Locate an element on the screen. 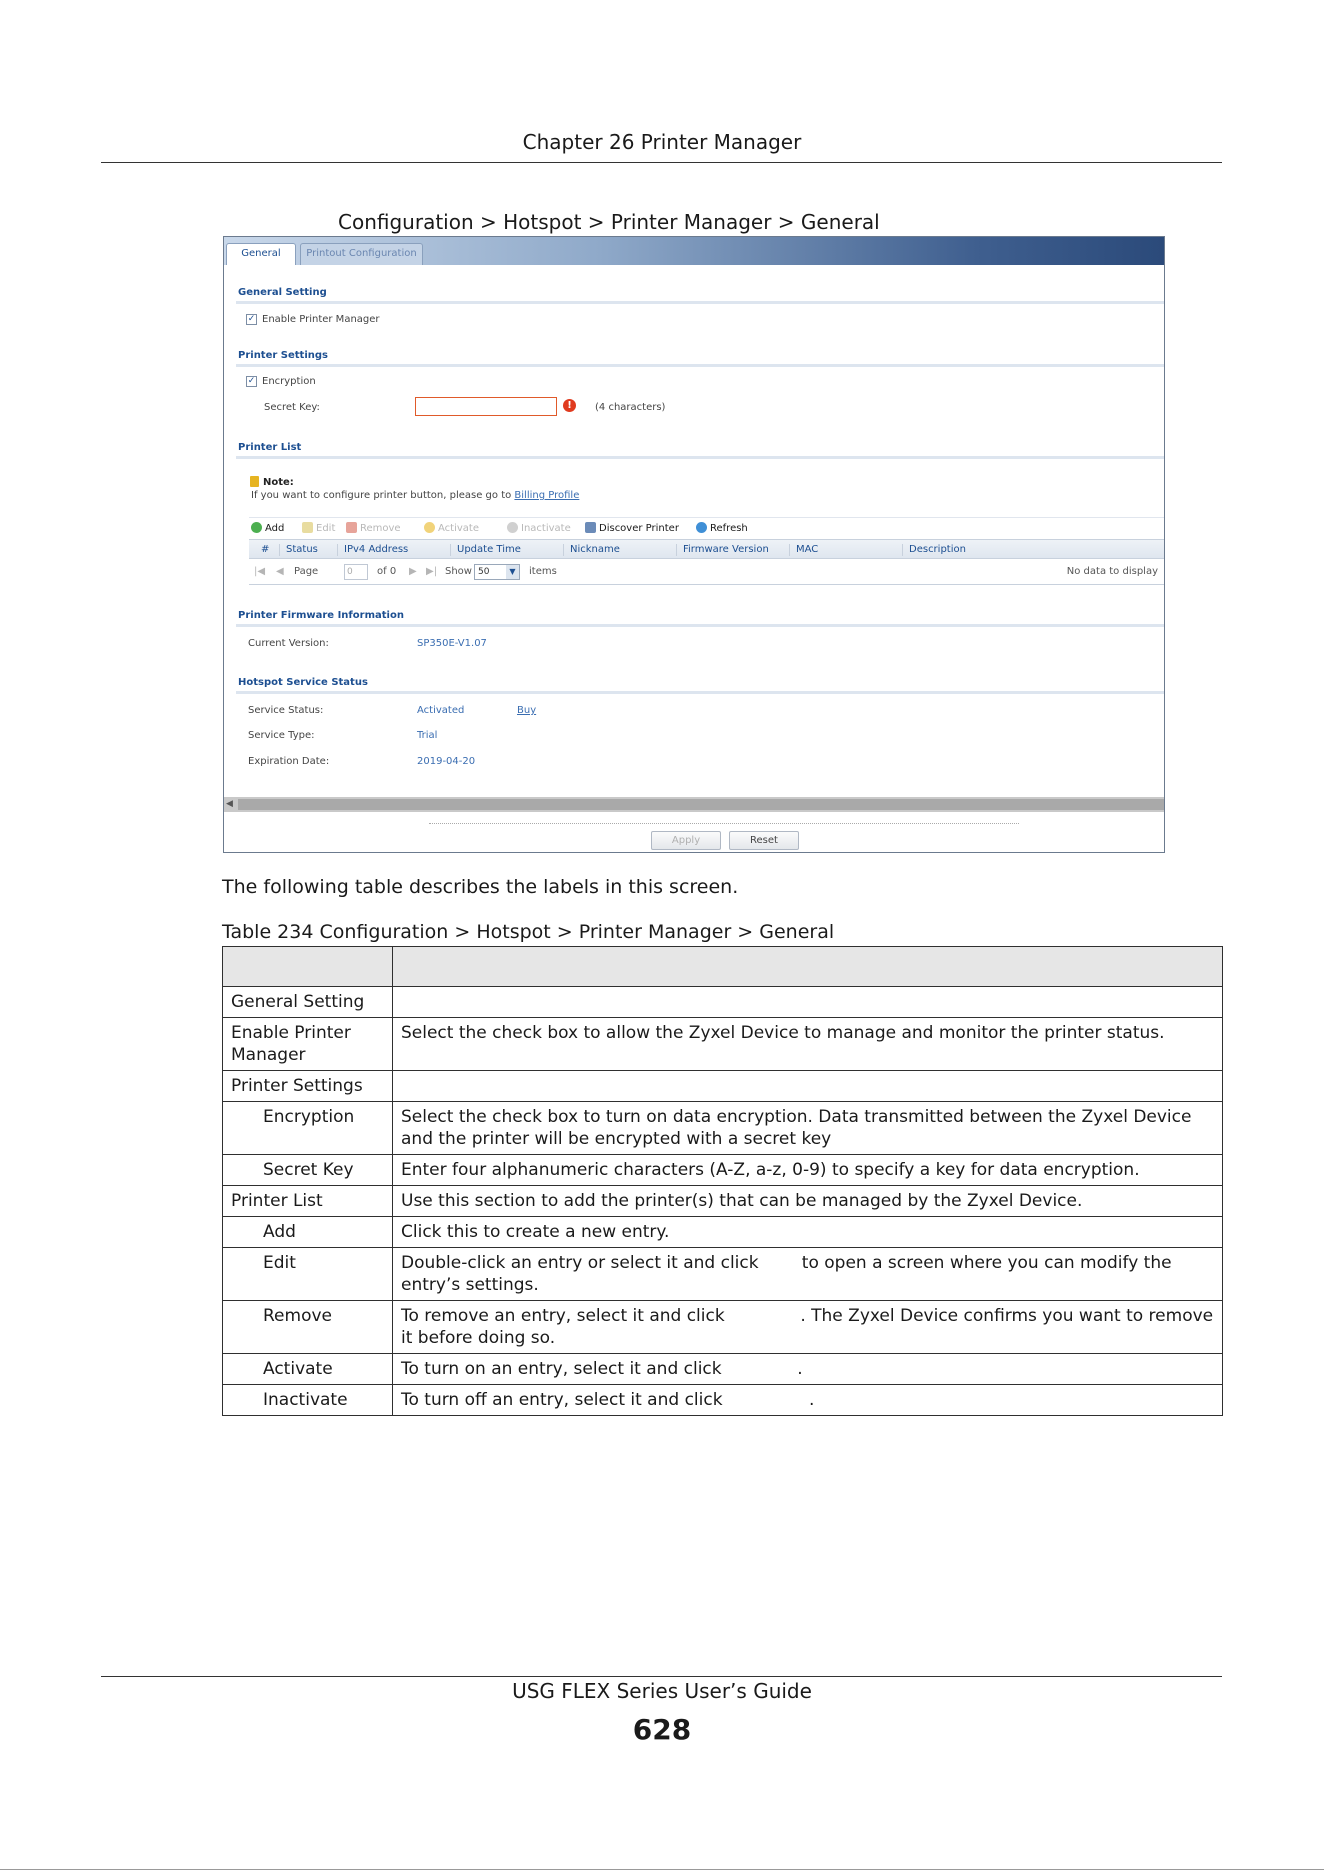 This screenshot has height=1872, width=1324. table-cell-label: Encryption is located at coordinates (307, 1128).